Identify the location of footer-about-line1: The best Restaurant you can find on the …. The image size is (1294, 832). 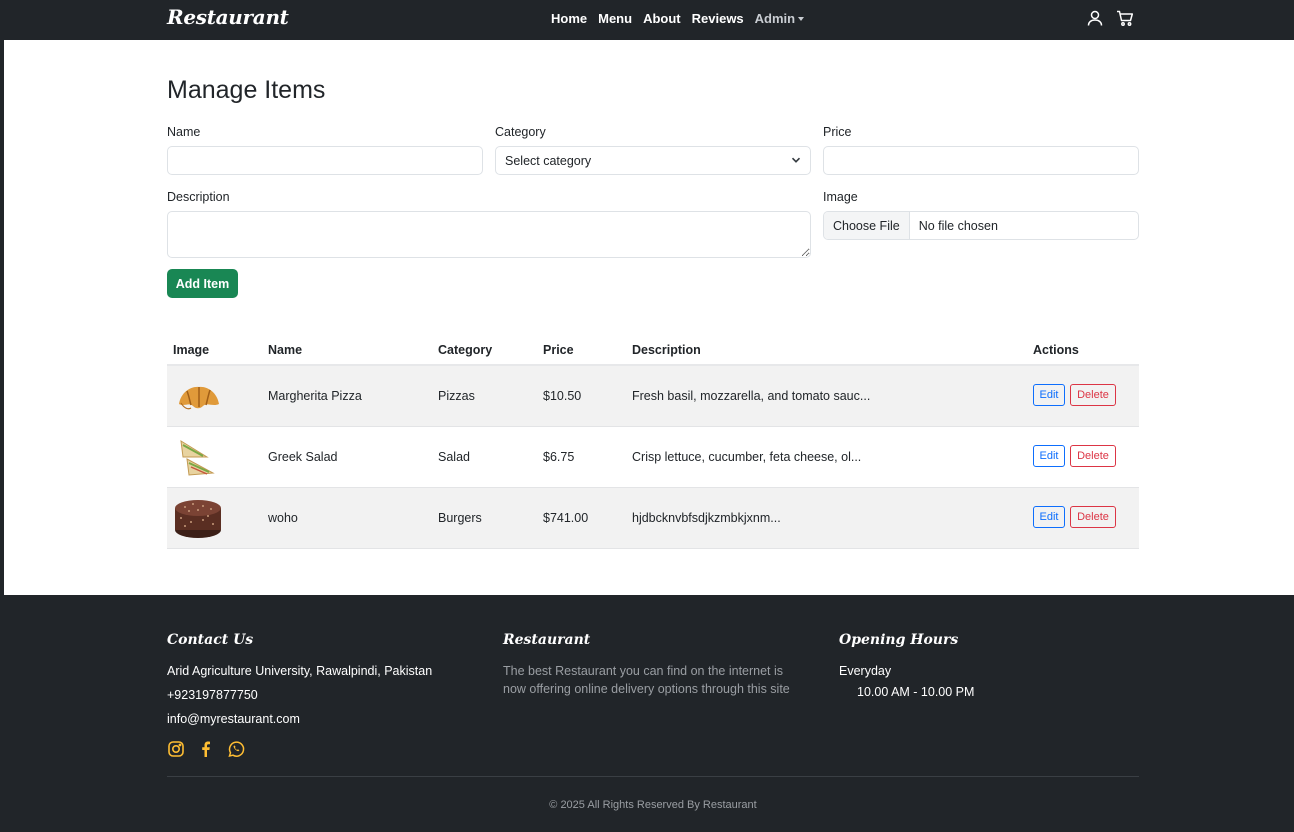
(643, 671).